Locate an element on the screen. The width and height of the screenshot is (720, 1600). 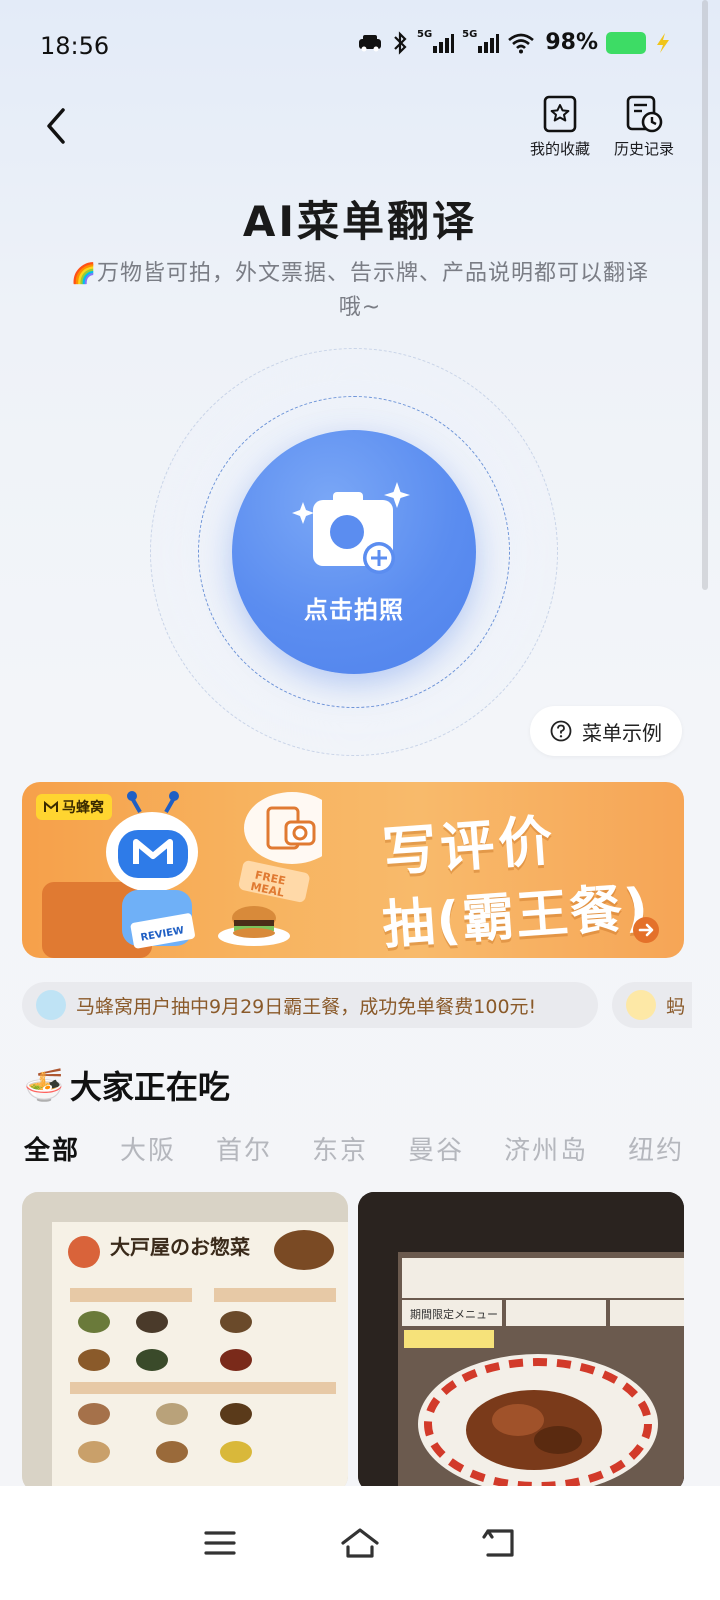
car-mode-icon is located at coordinates (370, 43).